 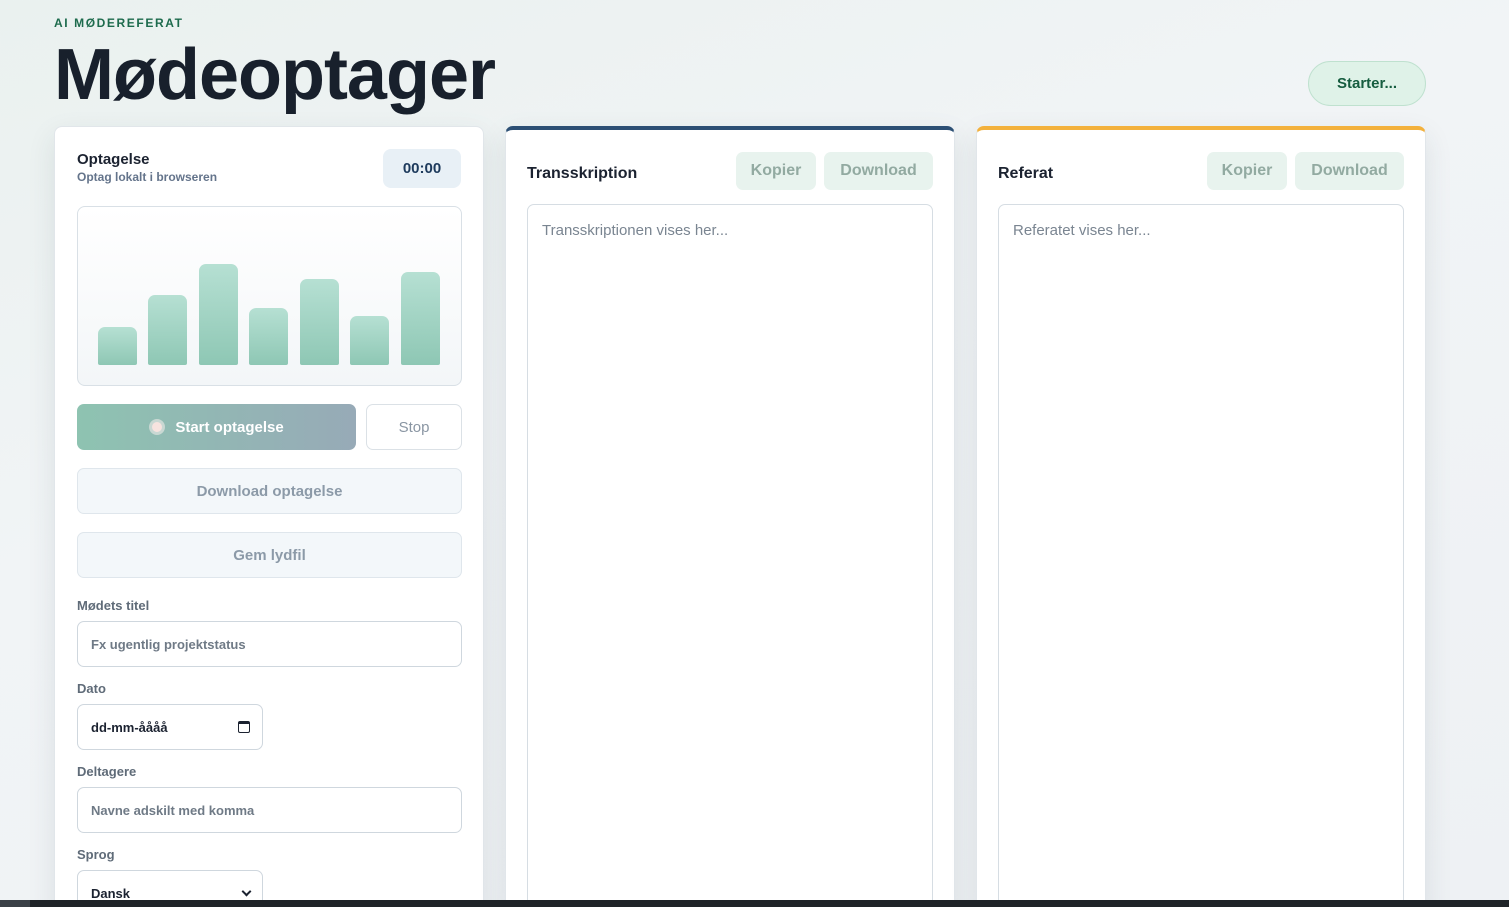 I want to click on language-select-value: Dansk, so click(x=111, y=893).